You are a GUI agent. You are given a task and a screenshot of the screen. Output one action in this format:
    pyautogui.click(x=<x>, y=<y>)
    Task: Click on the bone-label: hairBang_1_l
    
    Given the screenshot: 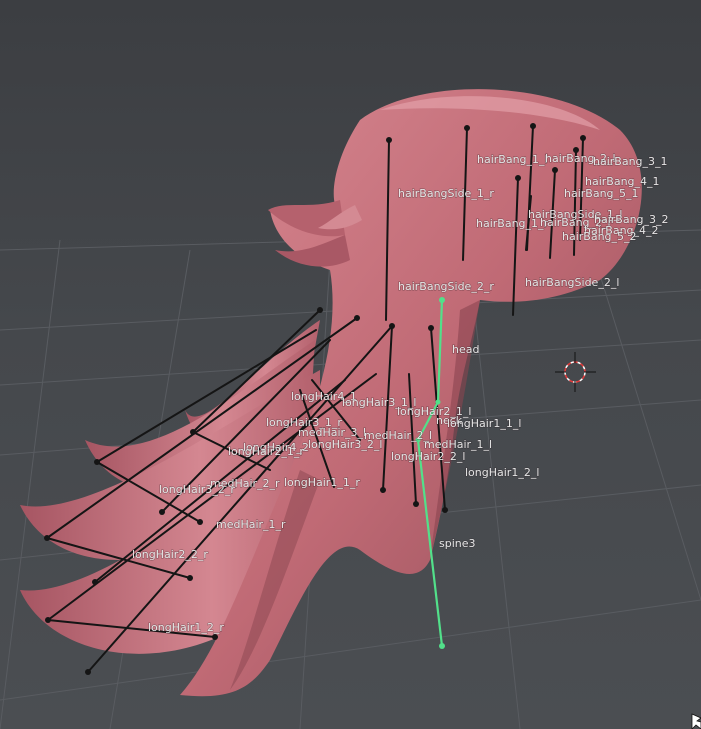 What is the action you would take?
    pyautogui.click(x=512, y=159)
    